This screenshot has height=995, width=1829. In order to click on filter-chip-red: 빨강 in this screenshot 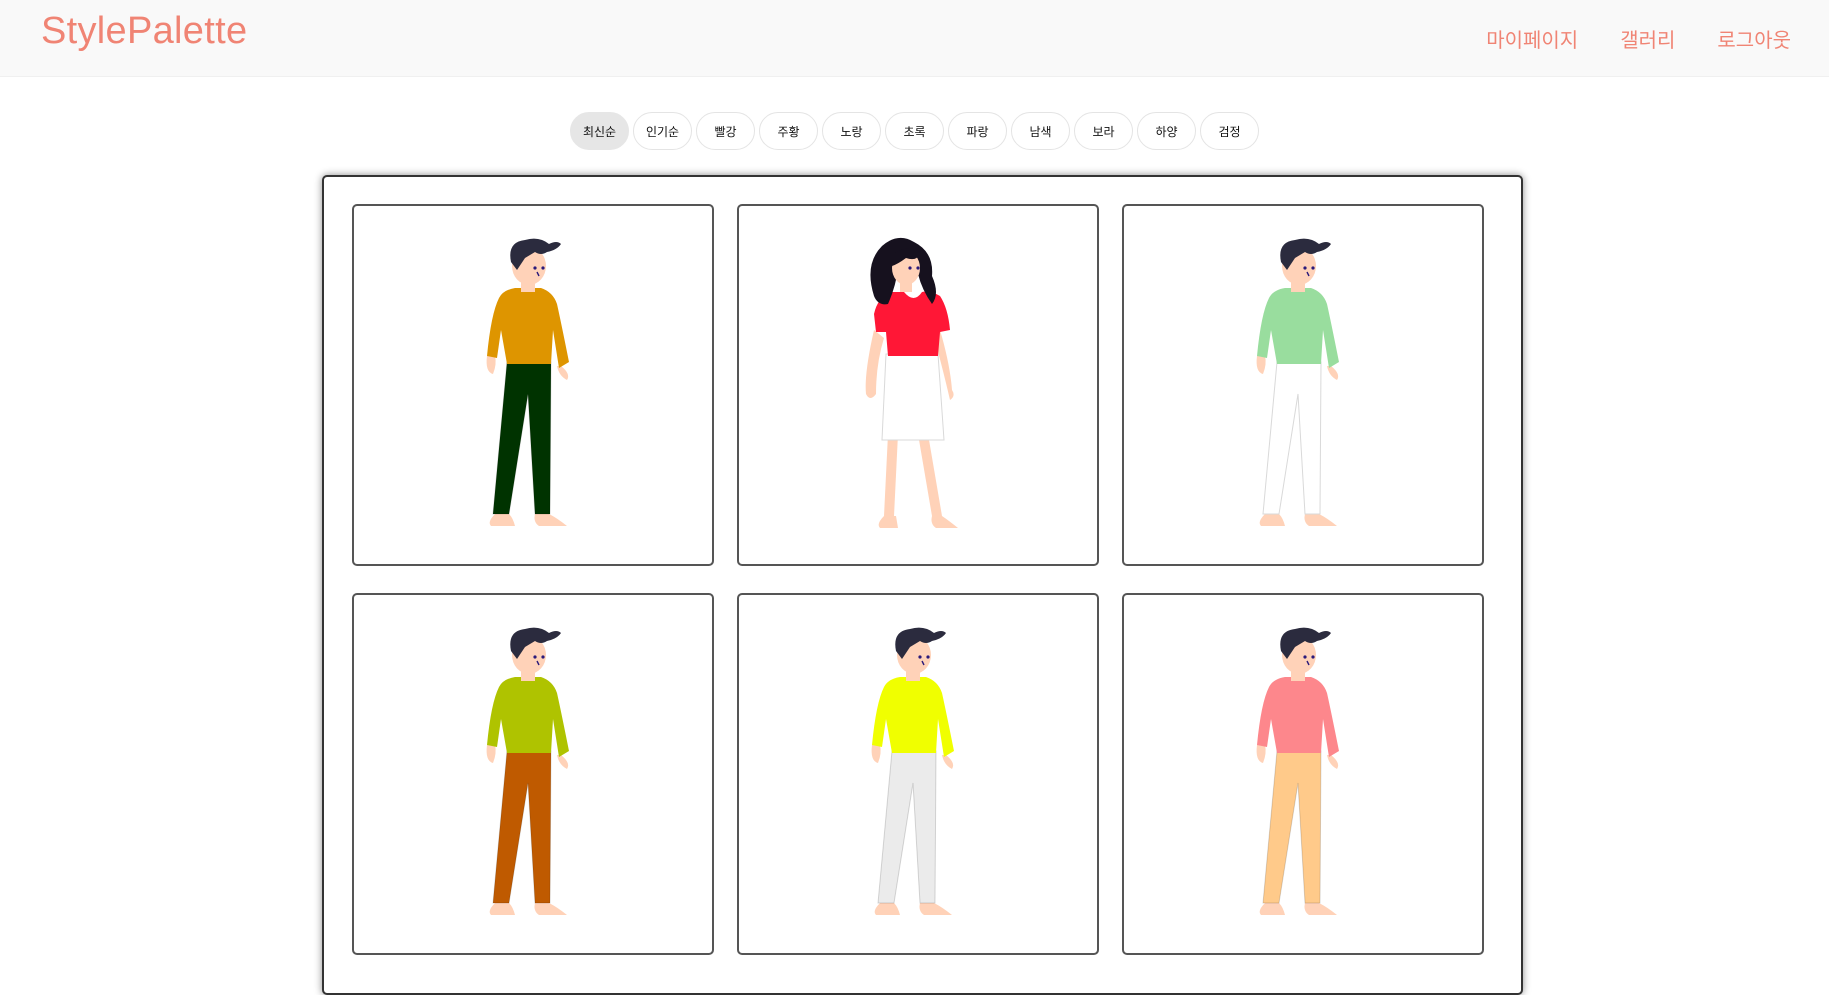, I will do `click(725, 131)`.